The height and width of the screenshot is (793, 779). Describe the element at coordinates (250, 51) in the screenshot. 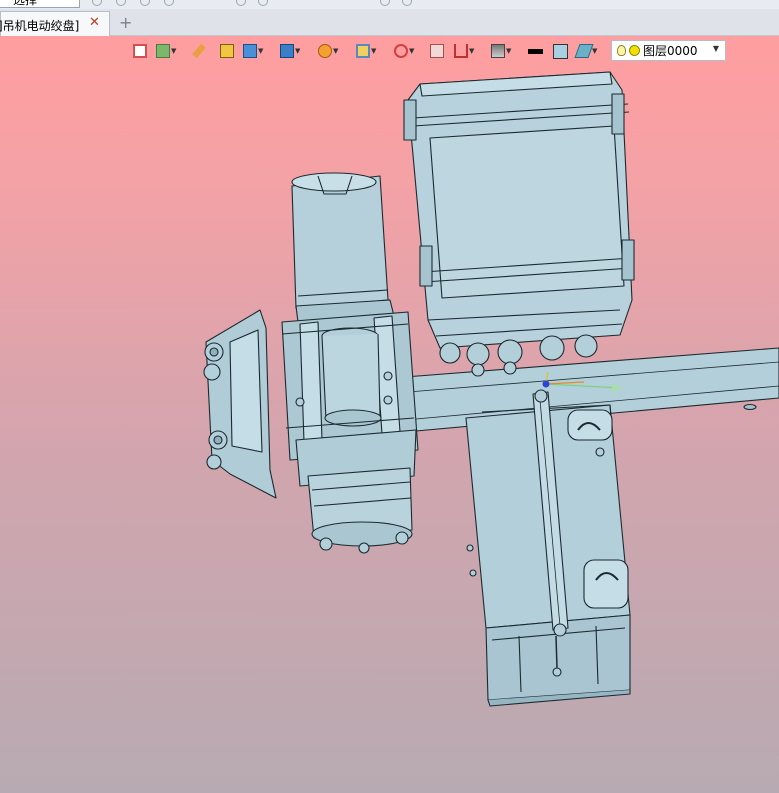

I see `shaded-cube-icon` at that location.